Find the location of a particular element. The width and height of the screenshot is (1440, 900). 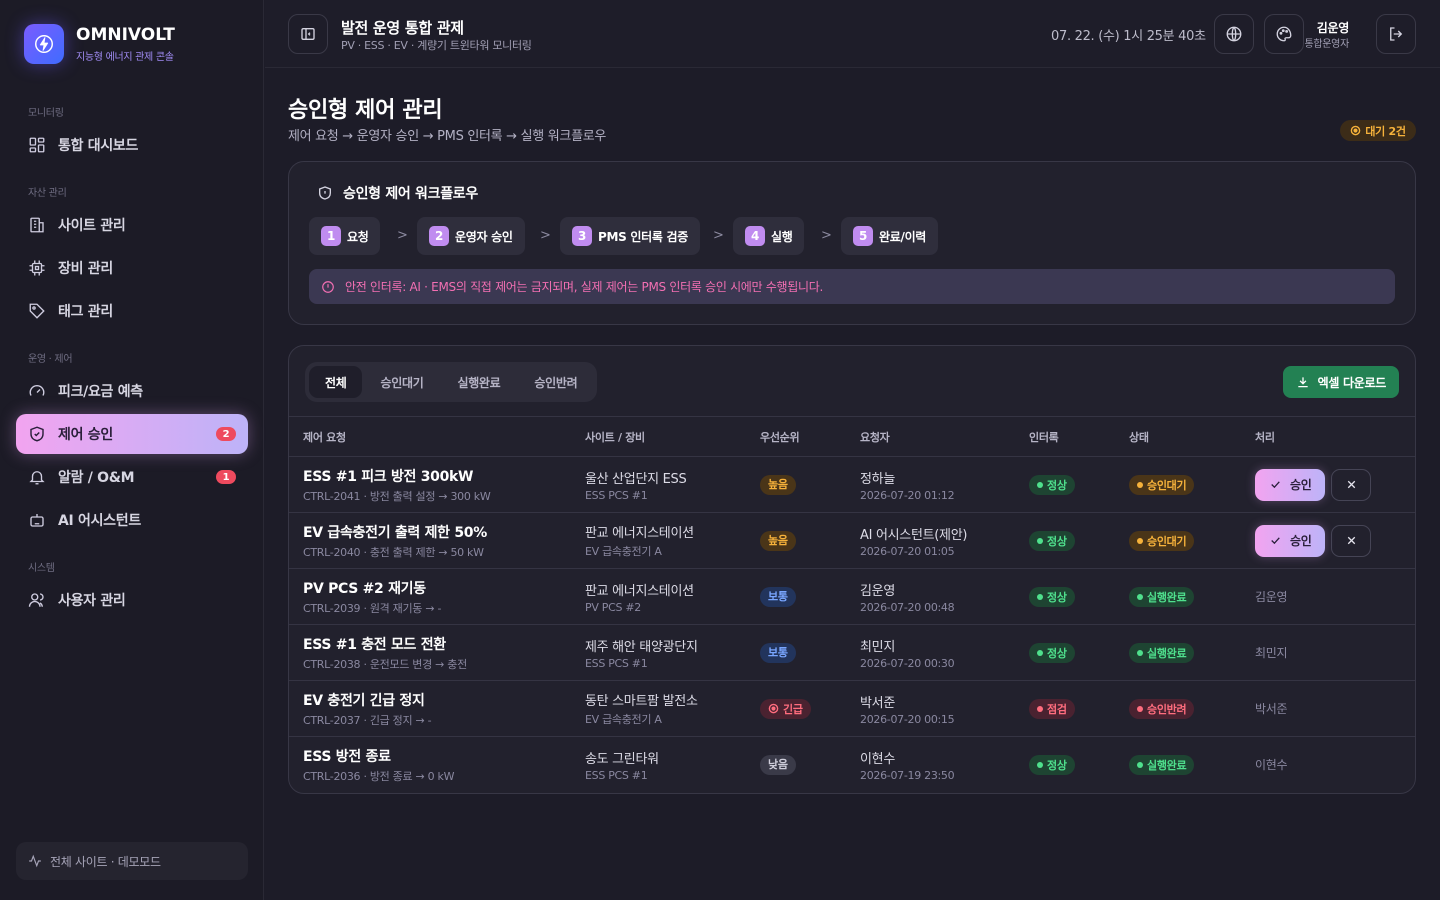

device-name: ESS PCS #1 is located at coordinates (616, 663).